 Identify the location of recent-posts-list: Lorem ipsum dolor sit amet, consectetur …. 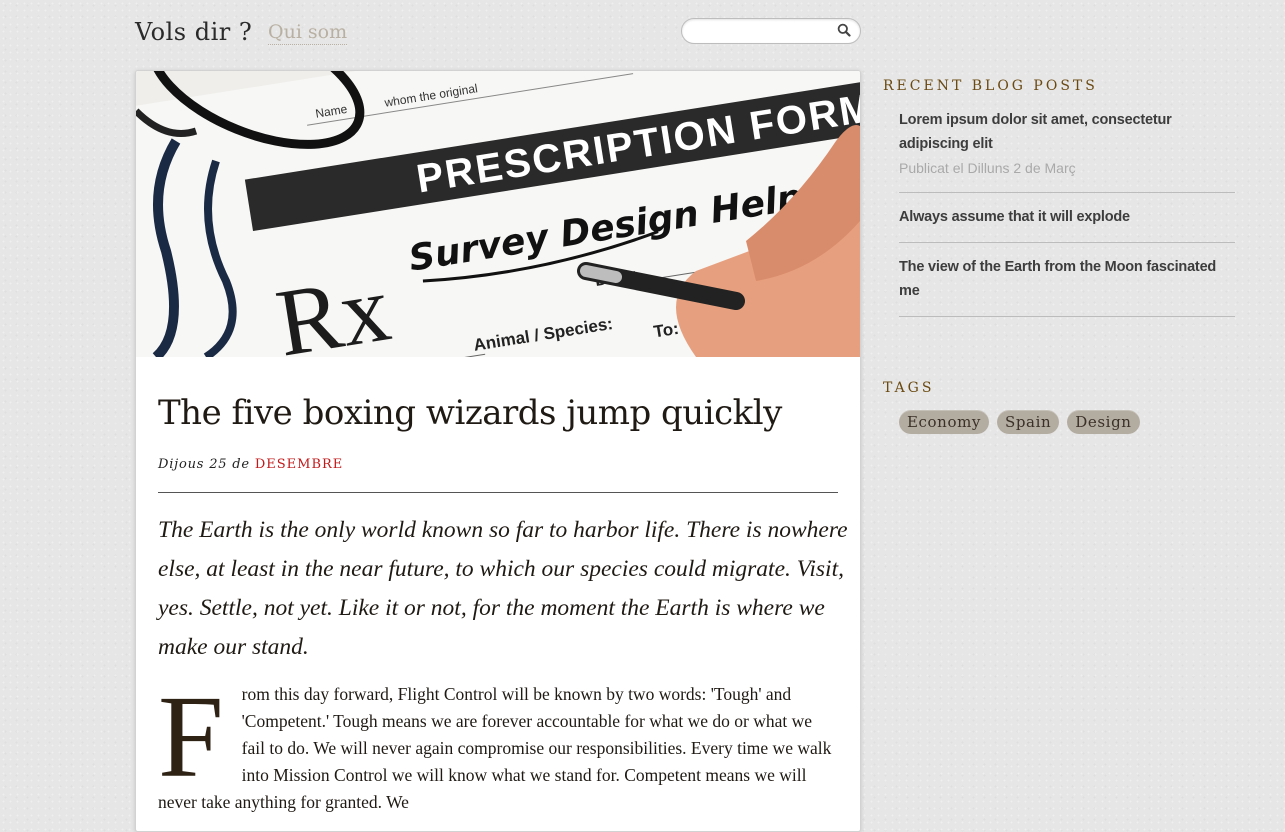
(1067, 218).